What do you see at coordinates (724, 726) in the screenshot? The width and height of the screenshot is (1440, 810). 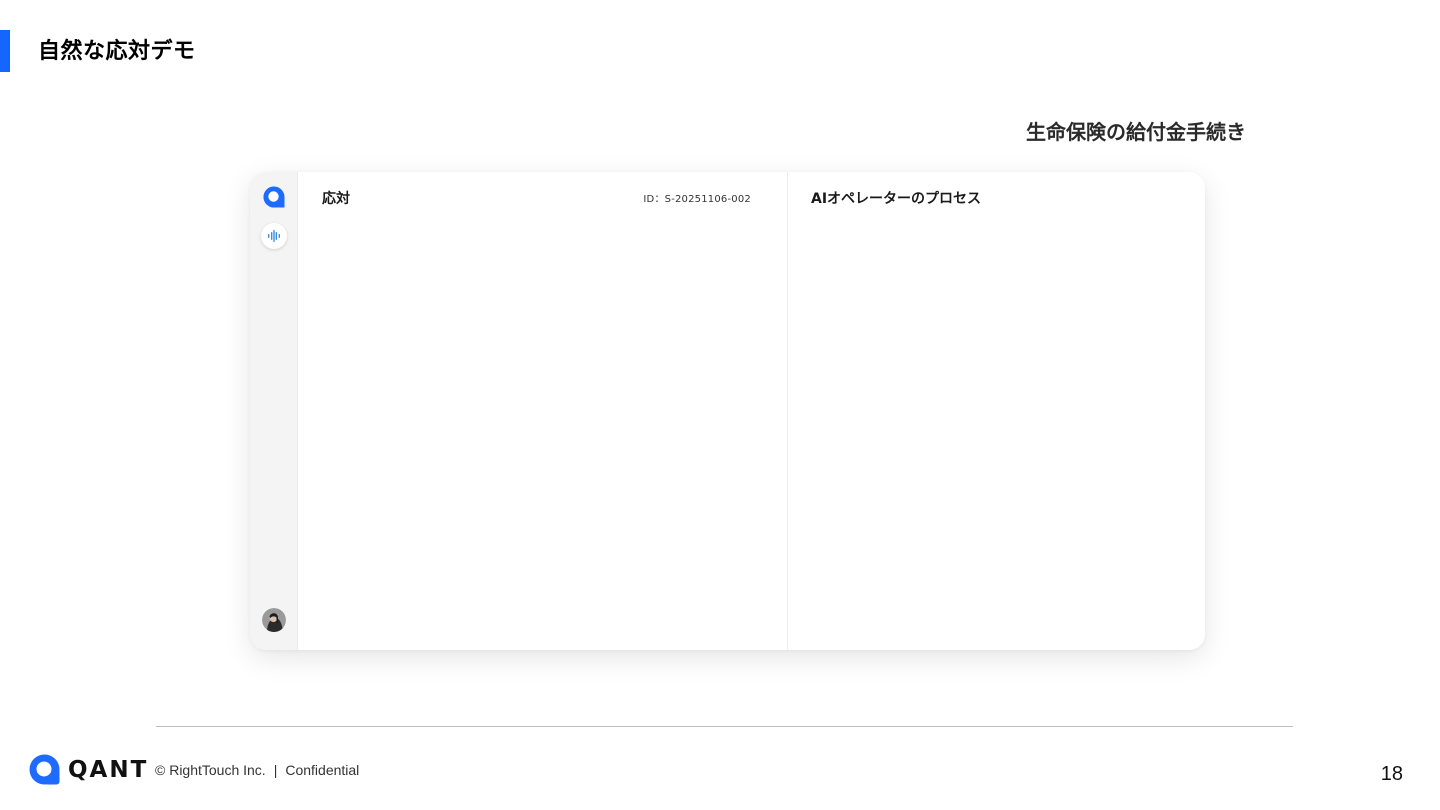 I see `footer-divider` at bounding box center [724, 726].